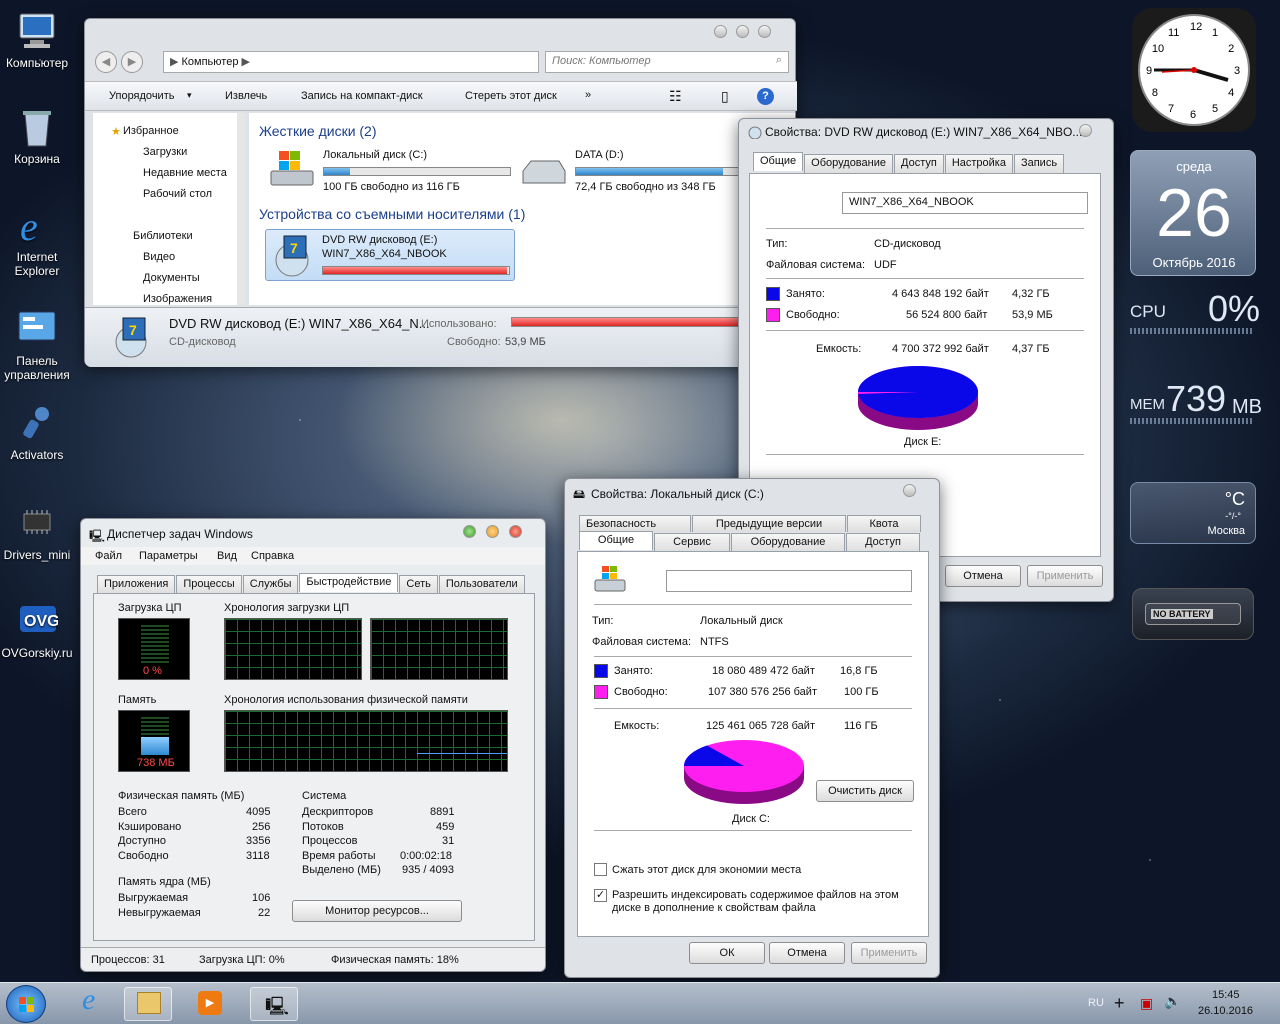 This screenshot has height=1024, width=1280. Describe the element at coordinates (89, 999) in the screenshot. I see `internet-explorer-icon: e` at that location.